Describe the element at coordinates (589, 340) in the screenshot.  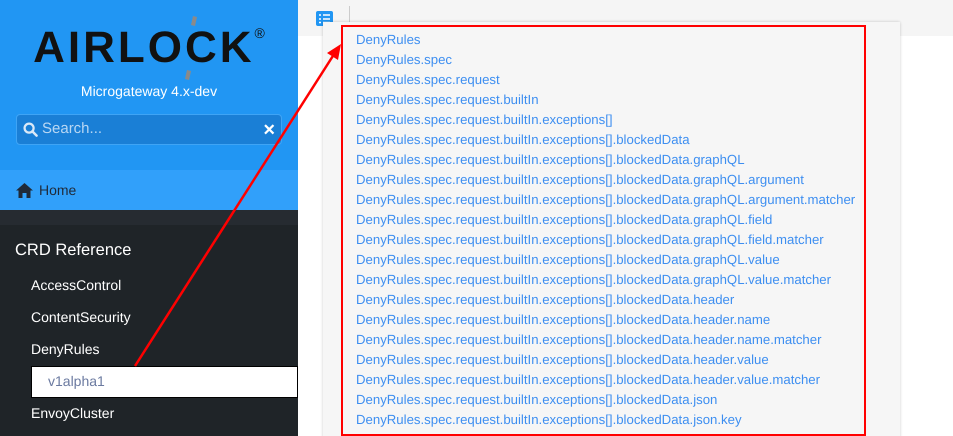
I see `suggestion-link: DenyRules.spec.request.builtIn.exceptions[].blockedData.header.name.matcher` at that location.